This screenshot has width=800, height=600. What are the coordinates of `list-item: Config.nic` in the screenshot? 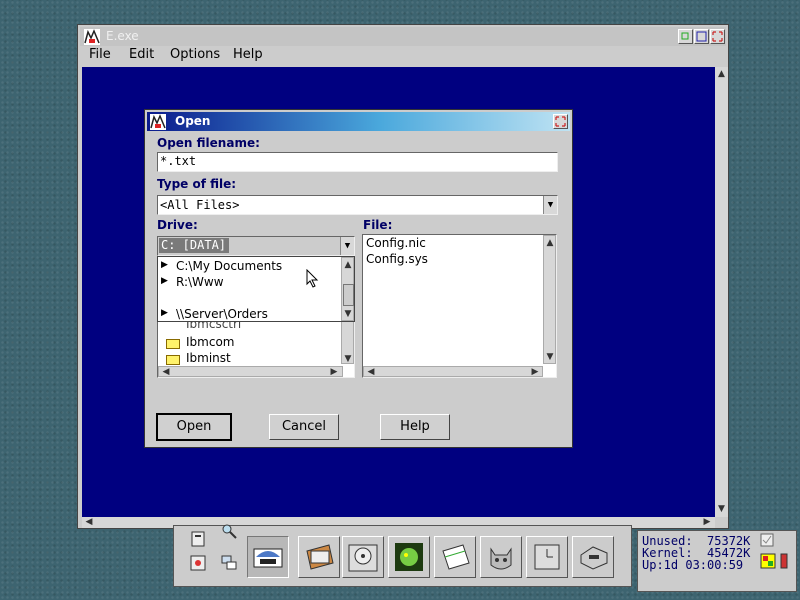 It's located at (396, 243).